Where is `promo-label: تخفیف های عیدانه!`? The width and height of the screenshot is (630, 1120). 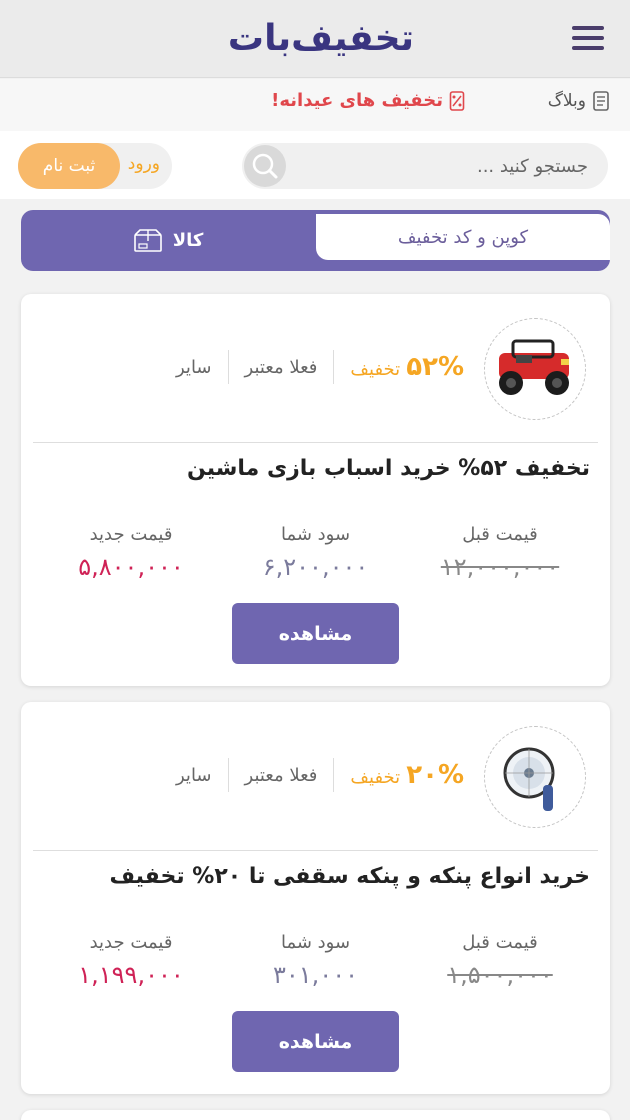 promo-label: تخفیف های عیدانه! is located at coordinates (357, 100).